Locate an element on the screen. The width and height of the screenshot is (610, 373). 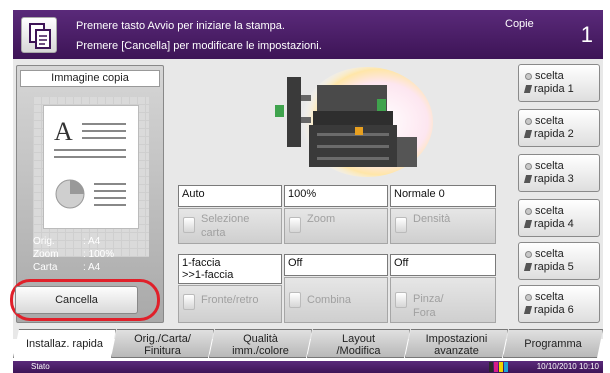
combine-icon is located at coordinates (295, 300).